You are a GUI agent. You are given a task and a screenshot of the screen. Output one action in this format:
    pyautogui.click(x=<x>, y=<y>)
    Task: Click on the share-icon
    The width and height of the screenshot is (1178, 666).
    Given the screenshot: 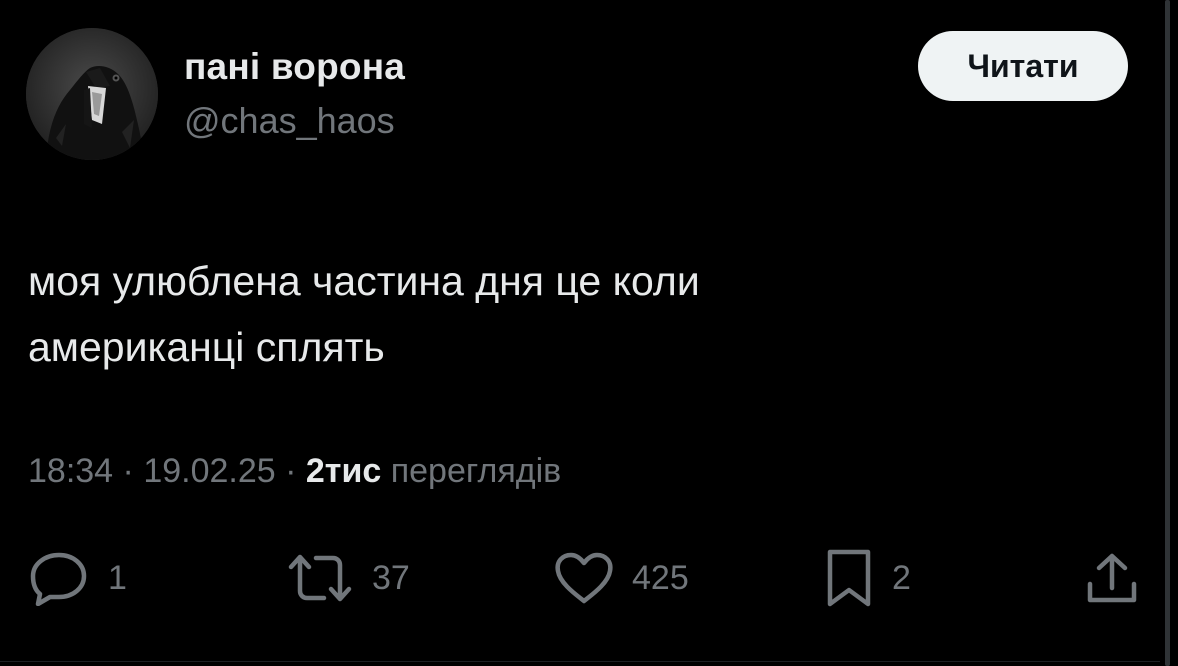 What is the action you would take?
    pyautogui.click(x=1112, y=578)
    